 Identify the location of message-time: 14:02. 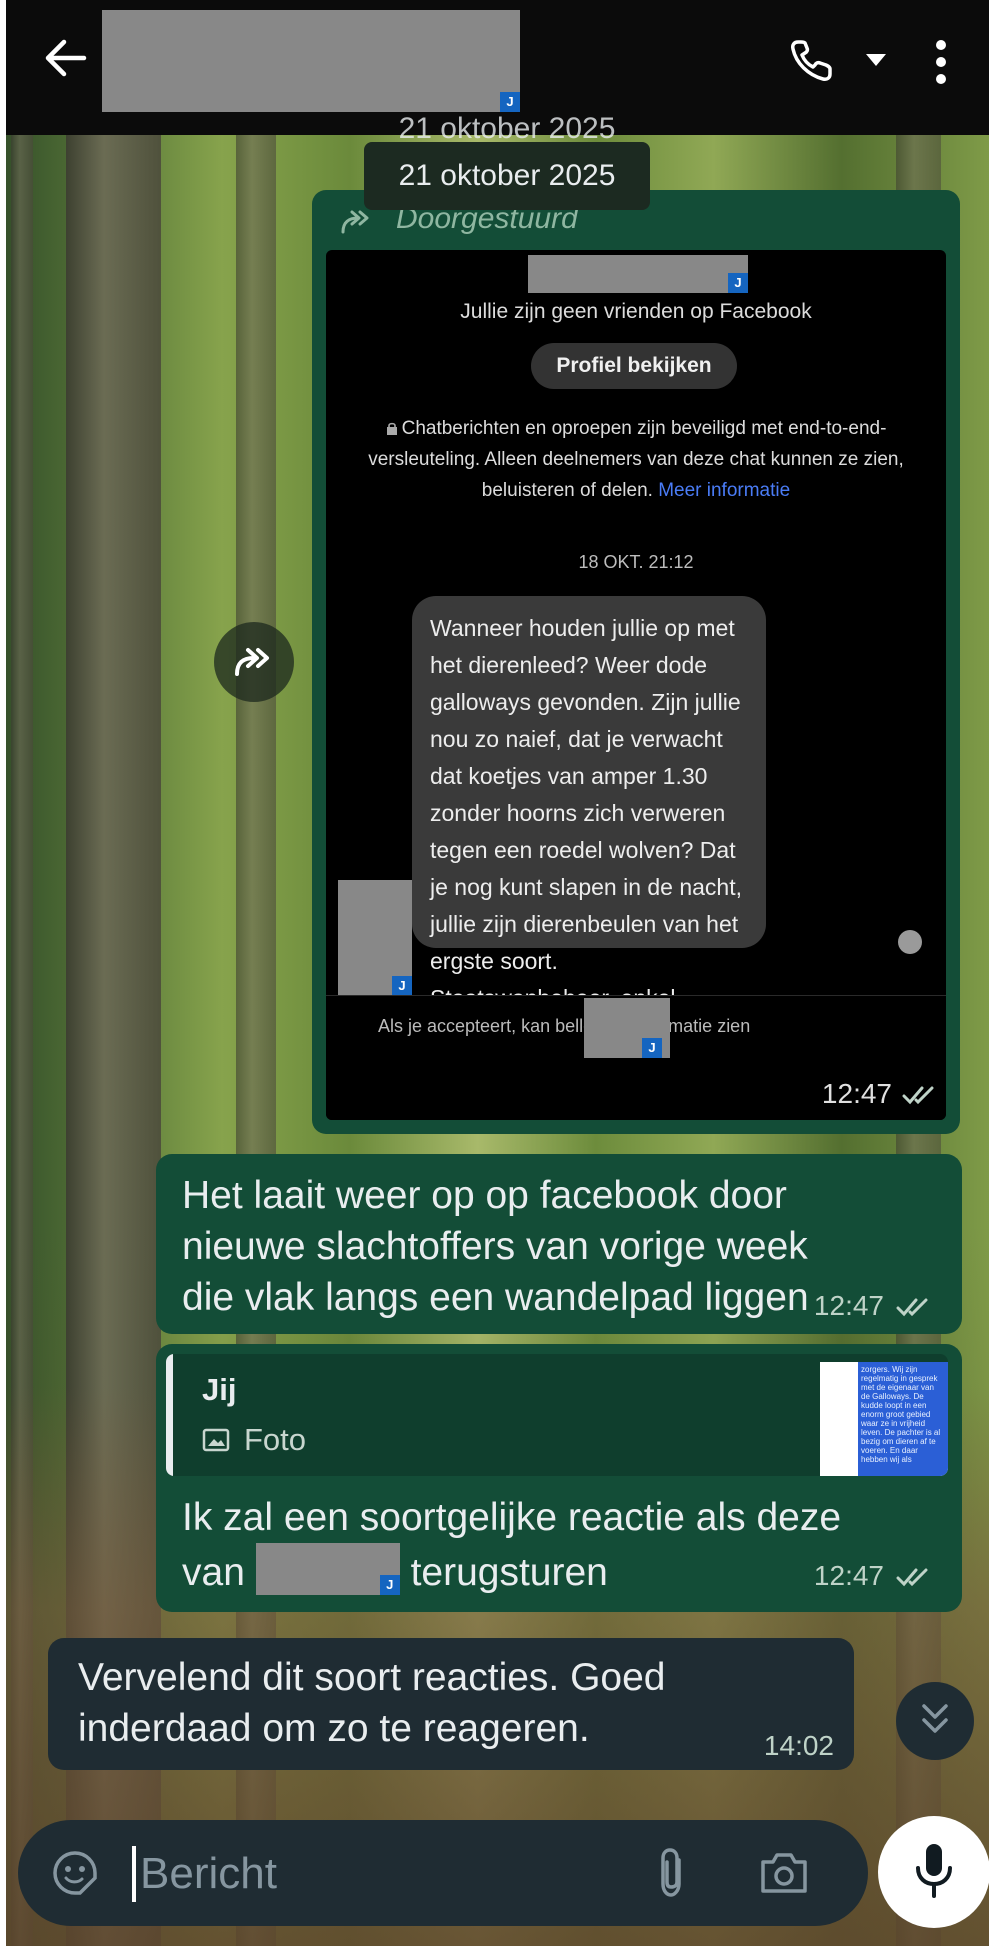
(798, 1745).